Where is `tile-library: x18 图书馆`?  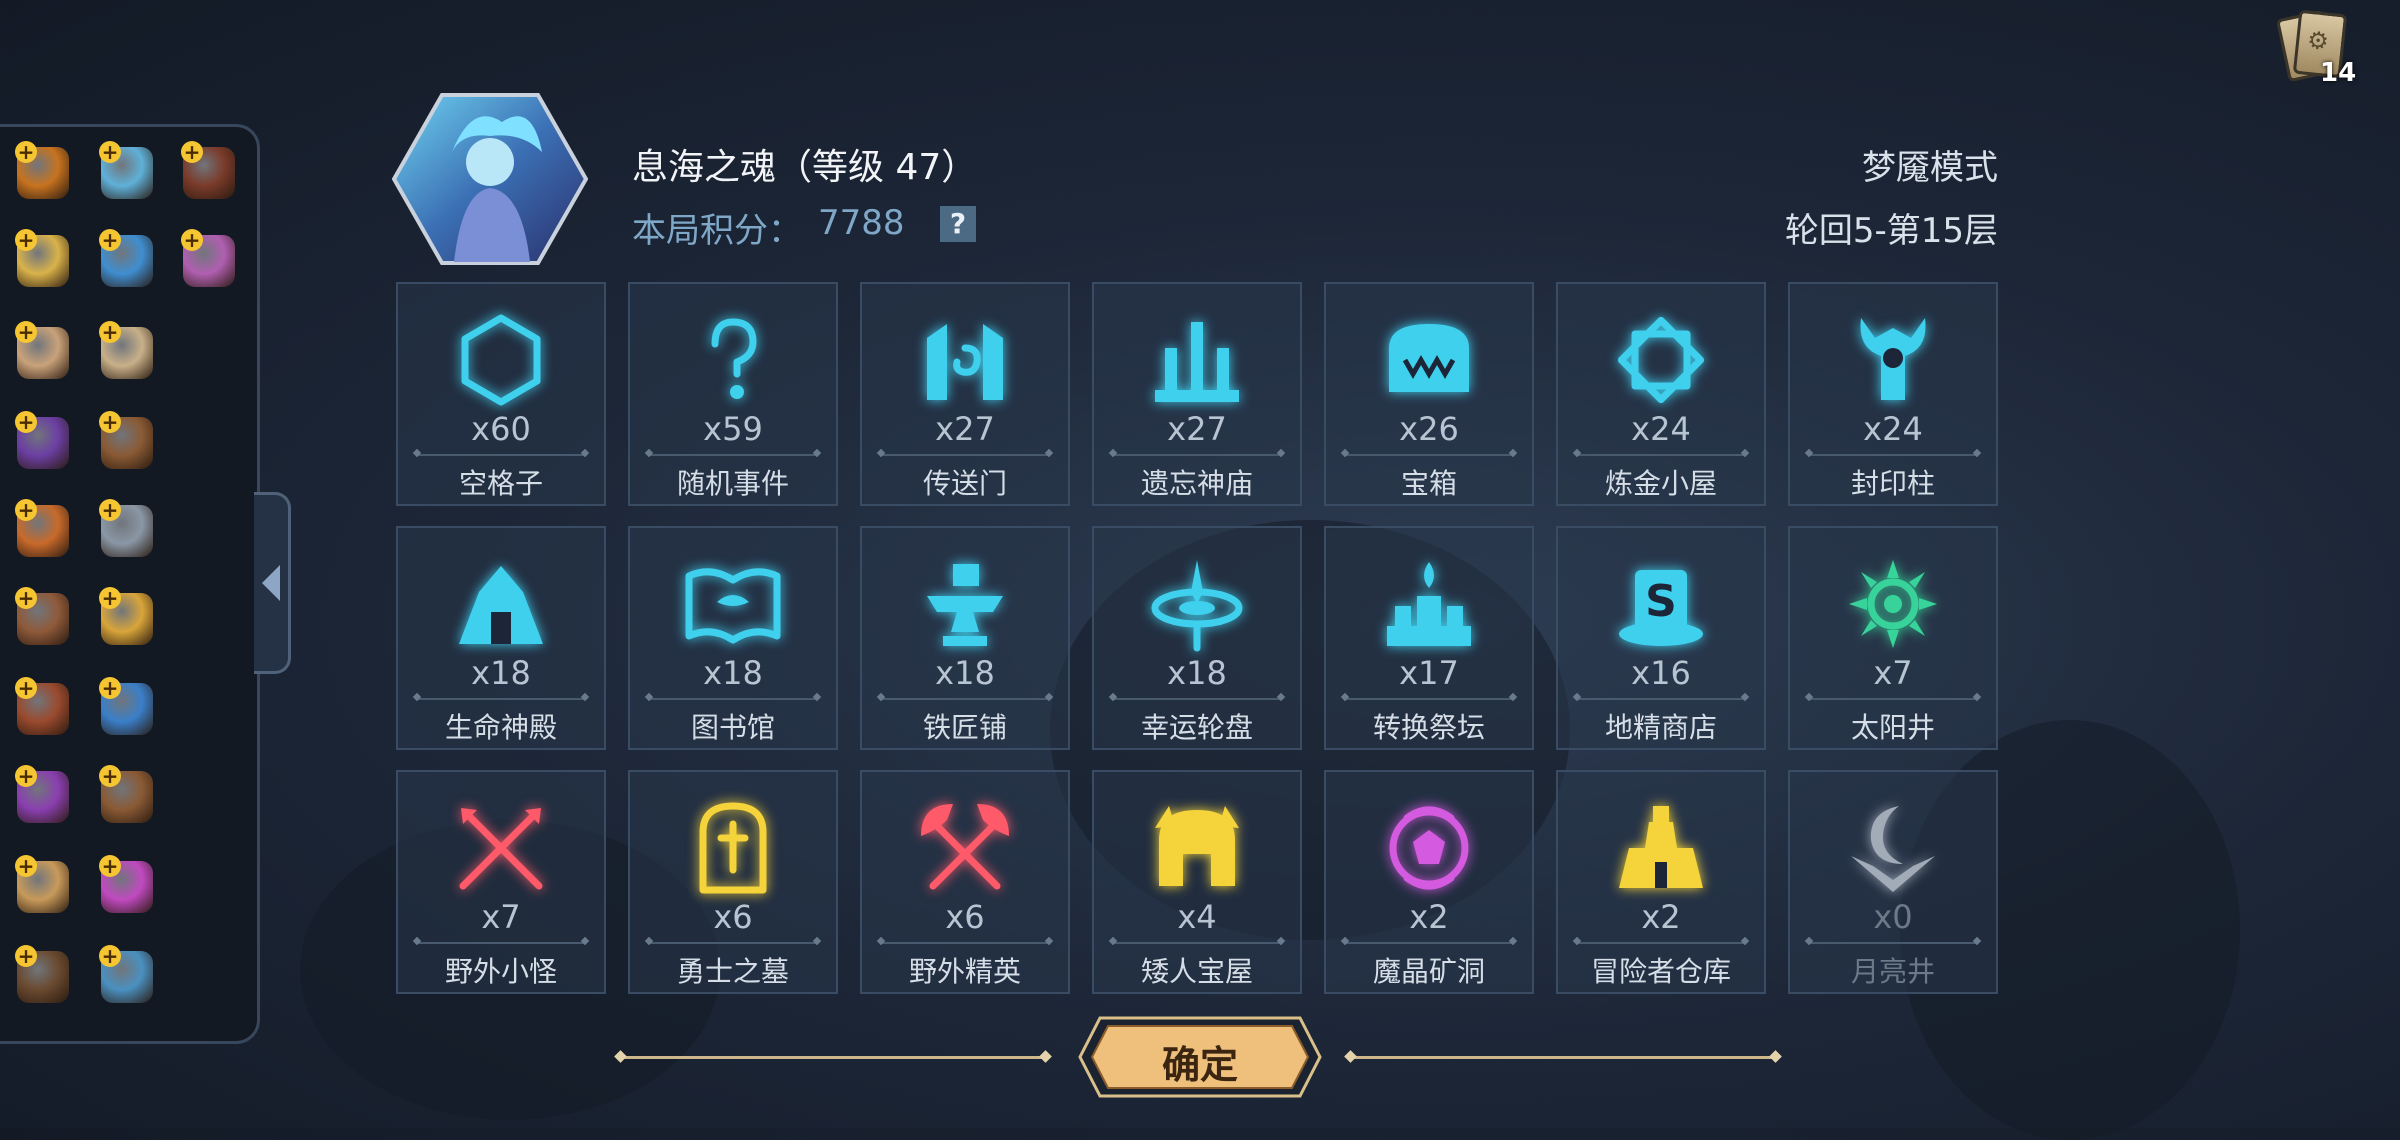 tile-library: x18 图书馆 is located at coordinates (733, 638).